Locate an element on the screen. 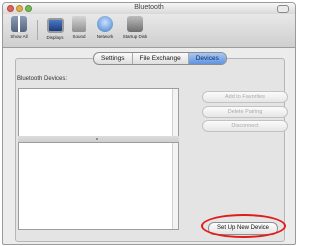 Image resolution: width=320 pixels, height=246 pixels. details-pane-scrollbar is located at coordinates (175, 186).